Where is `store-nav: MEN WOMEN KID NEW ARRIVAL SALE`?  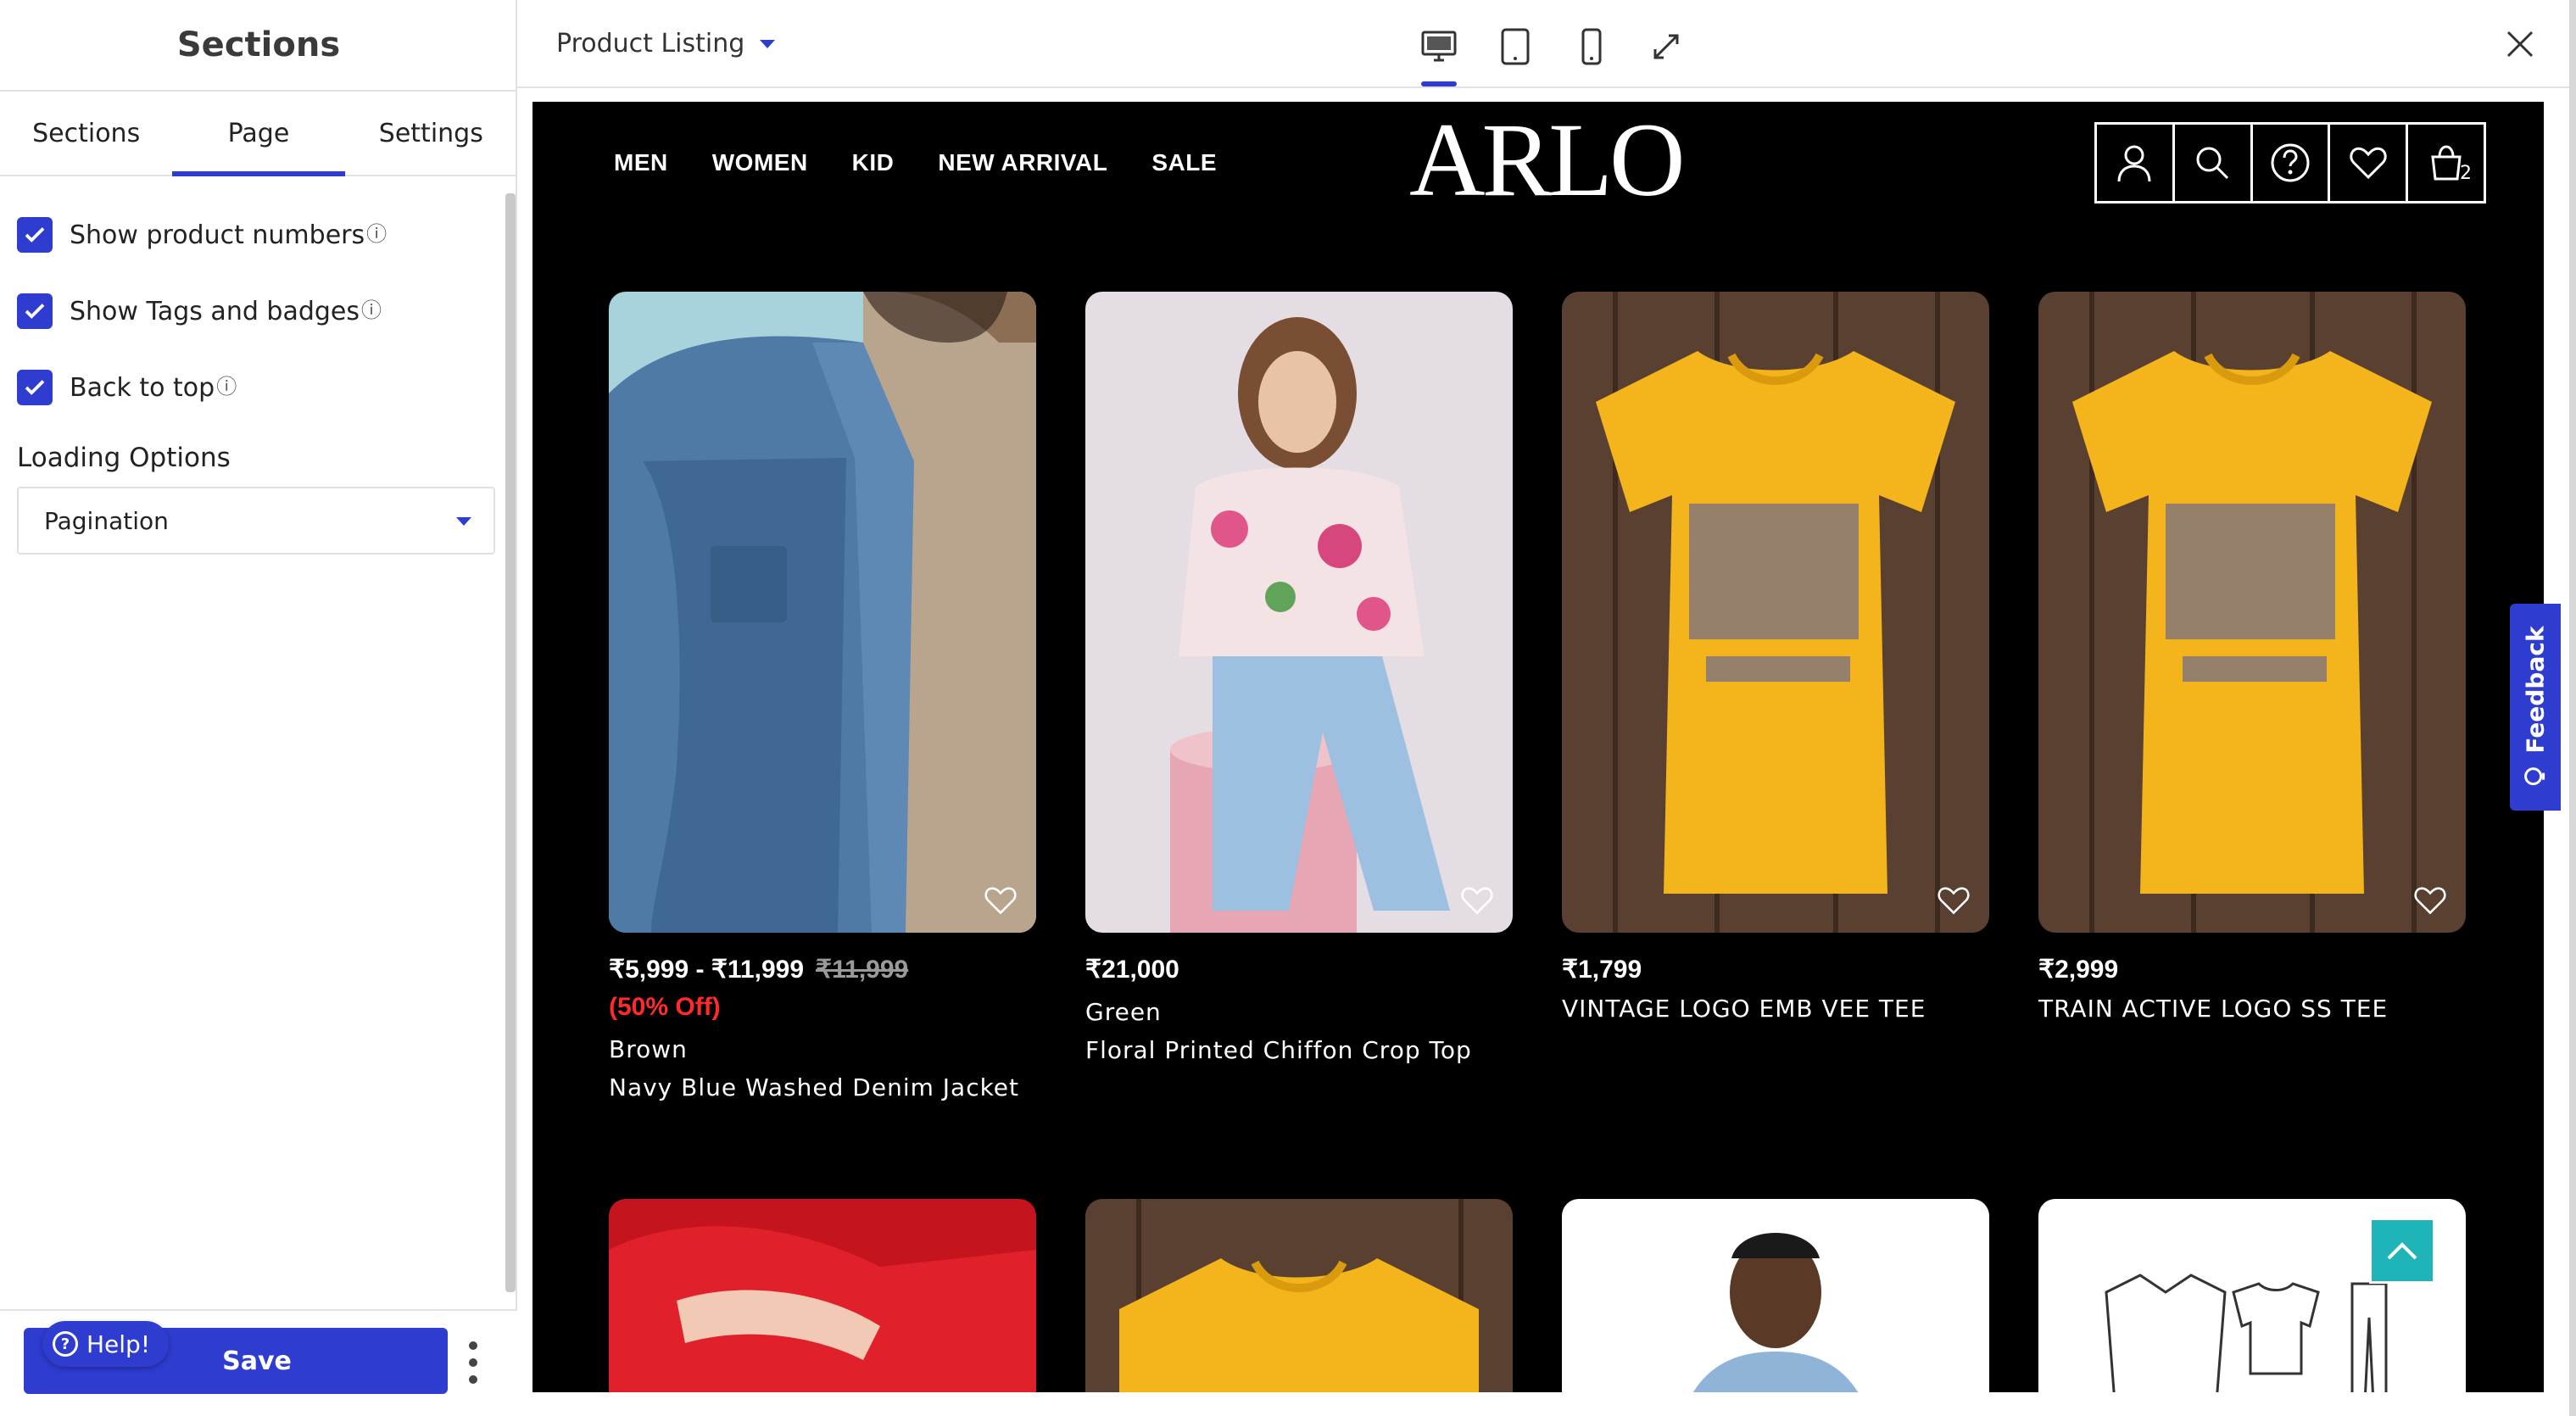
store-nav: MEN WOMEN KID NEW ARRIVAL SALE is located at coordinates (915, 162).